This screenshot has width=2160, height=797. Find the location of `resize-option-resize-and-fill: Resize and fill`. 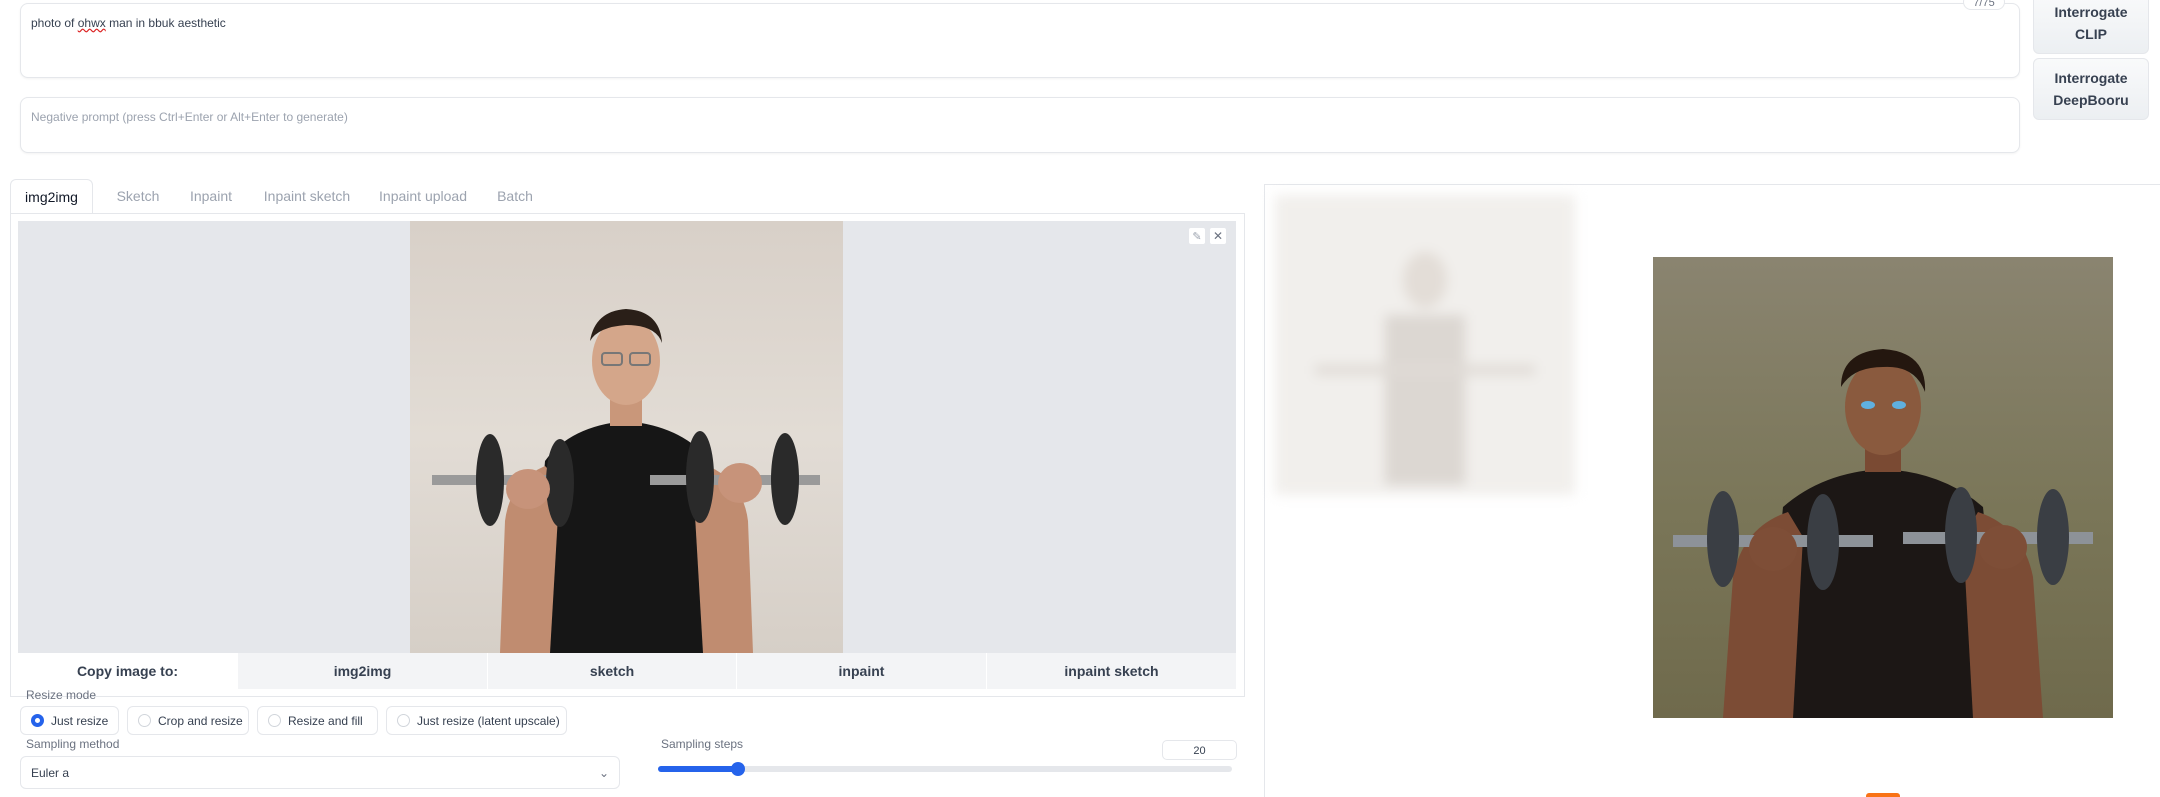

resize-option-resize-and-fill: Resize and fill is located at coordinates (317, 720).